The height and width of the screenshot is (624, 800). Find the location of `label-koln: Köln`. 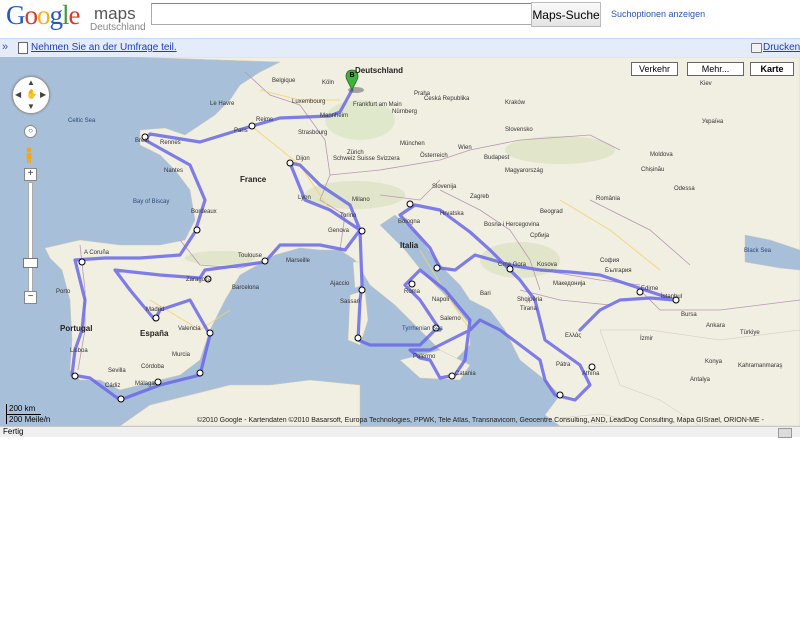

label-koln: Köln is located at coordinates (328, 83).